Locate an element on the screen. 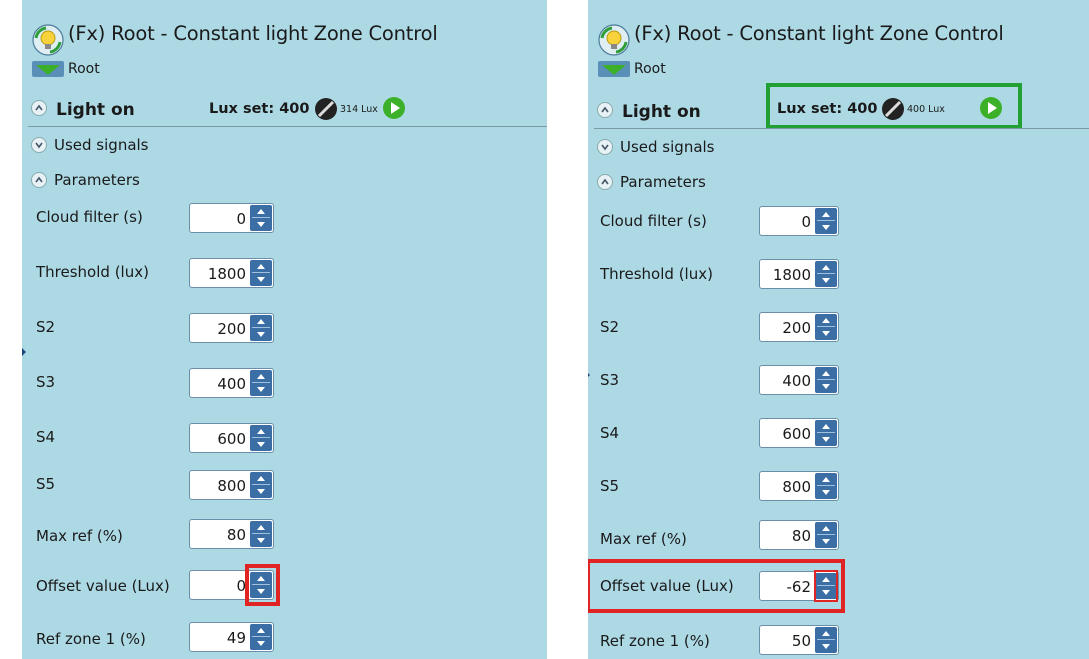 The height and width of the screenshot is (659, 1089). lux-reading: 314 Lux is located at coordinates (359, 109).